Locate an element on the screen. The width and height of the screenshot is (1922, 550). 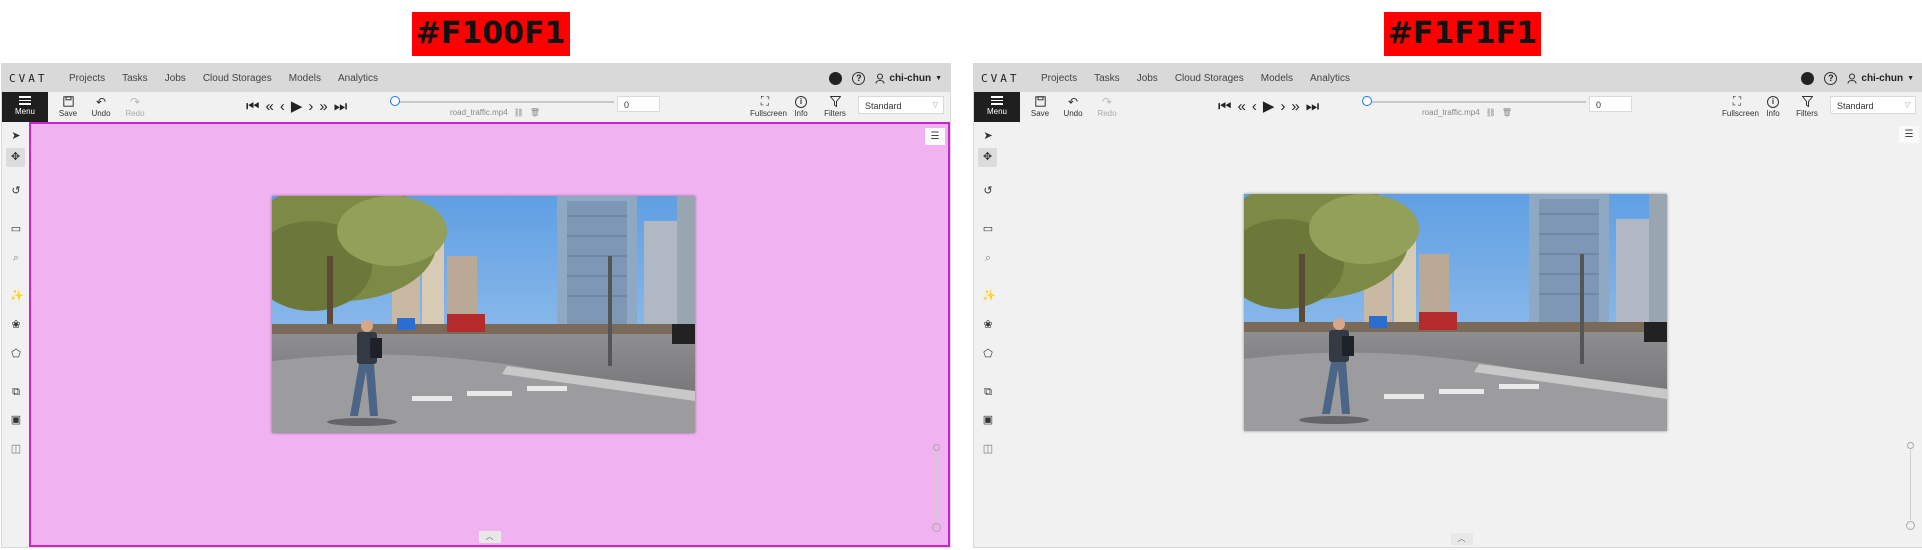
info-label: Info is located at coordinates (801, 113).